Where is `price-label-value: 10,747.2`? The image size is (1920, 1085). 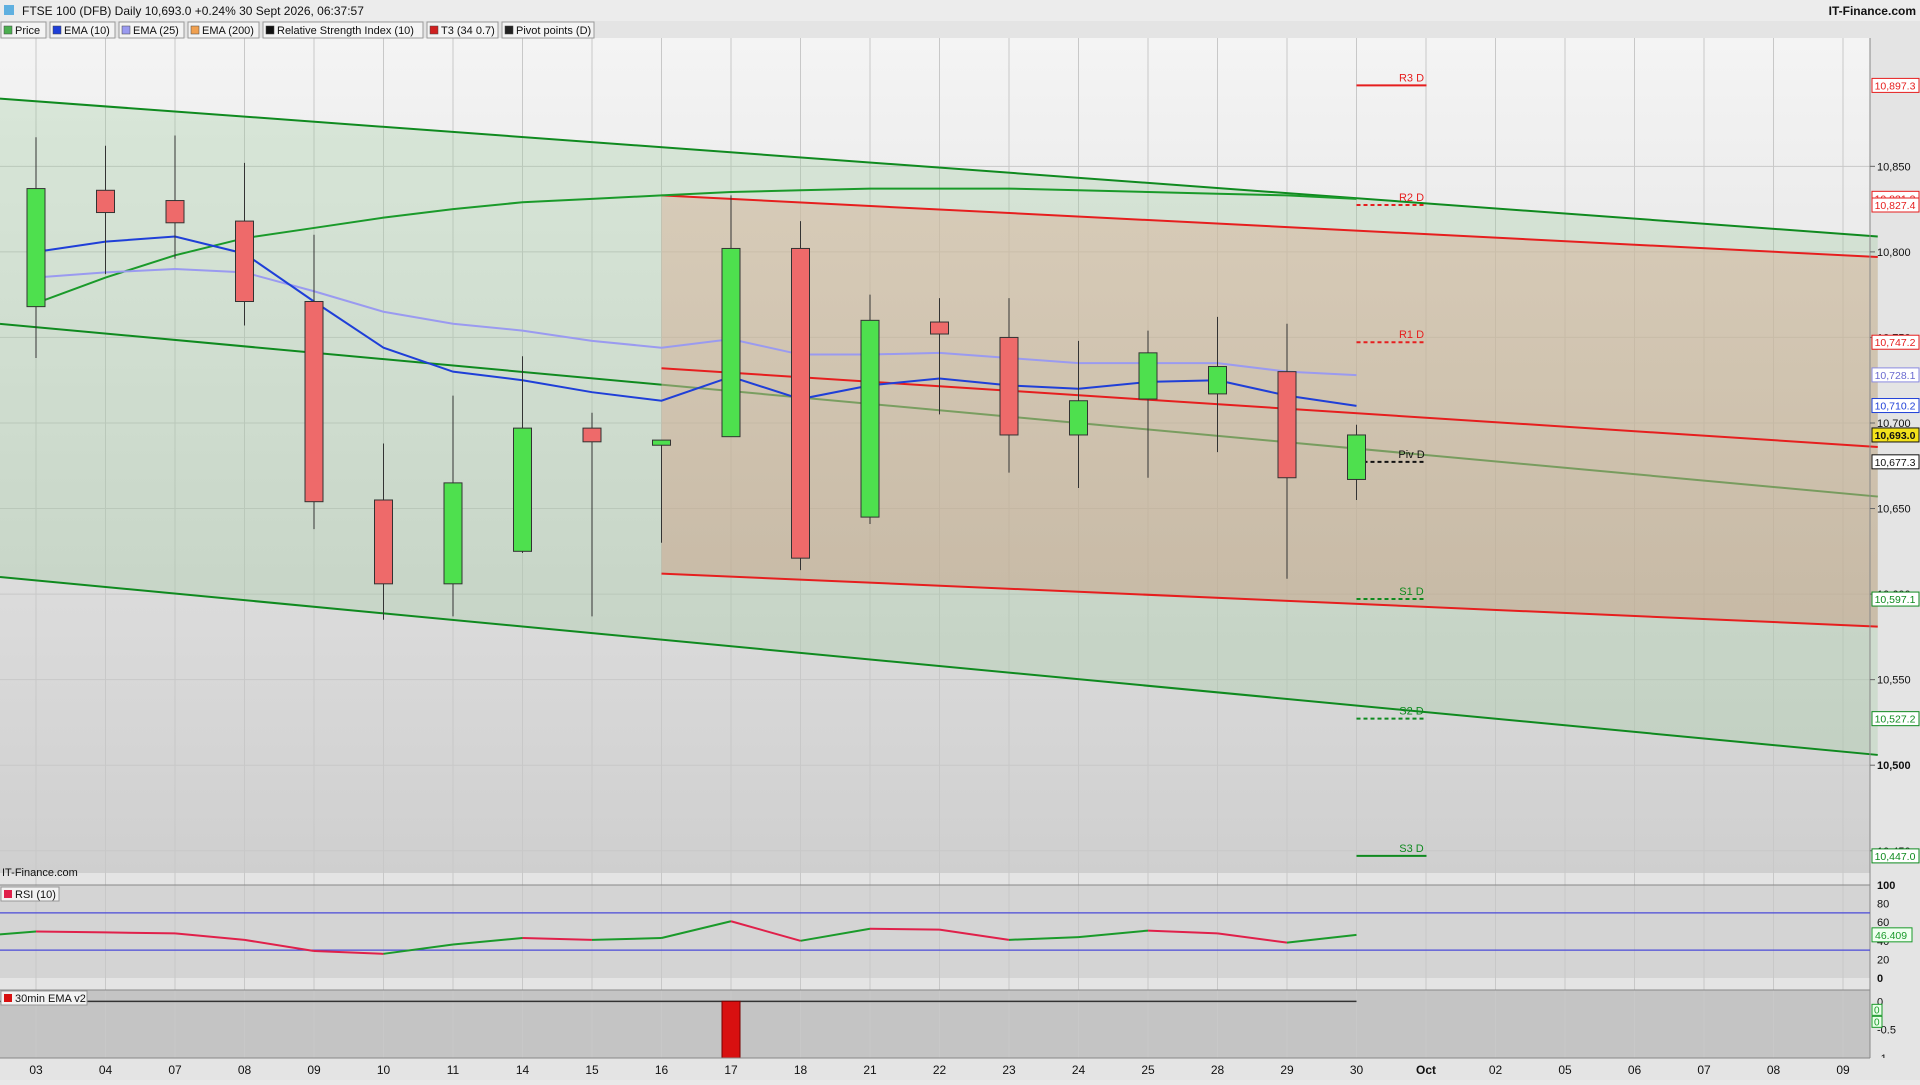 price-label-value: 10,747.2 is located at coordinates (1895, 343).